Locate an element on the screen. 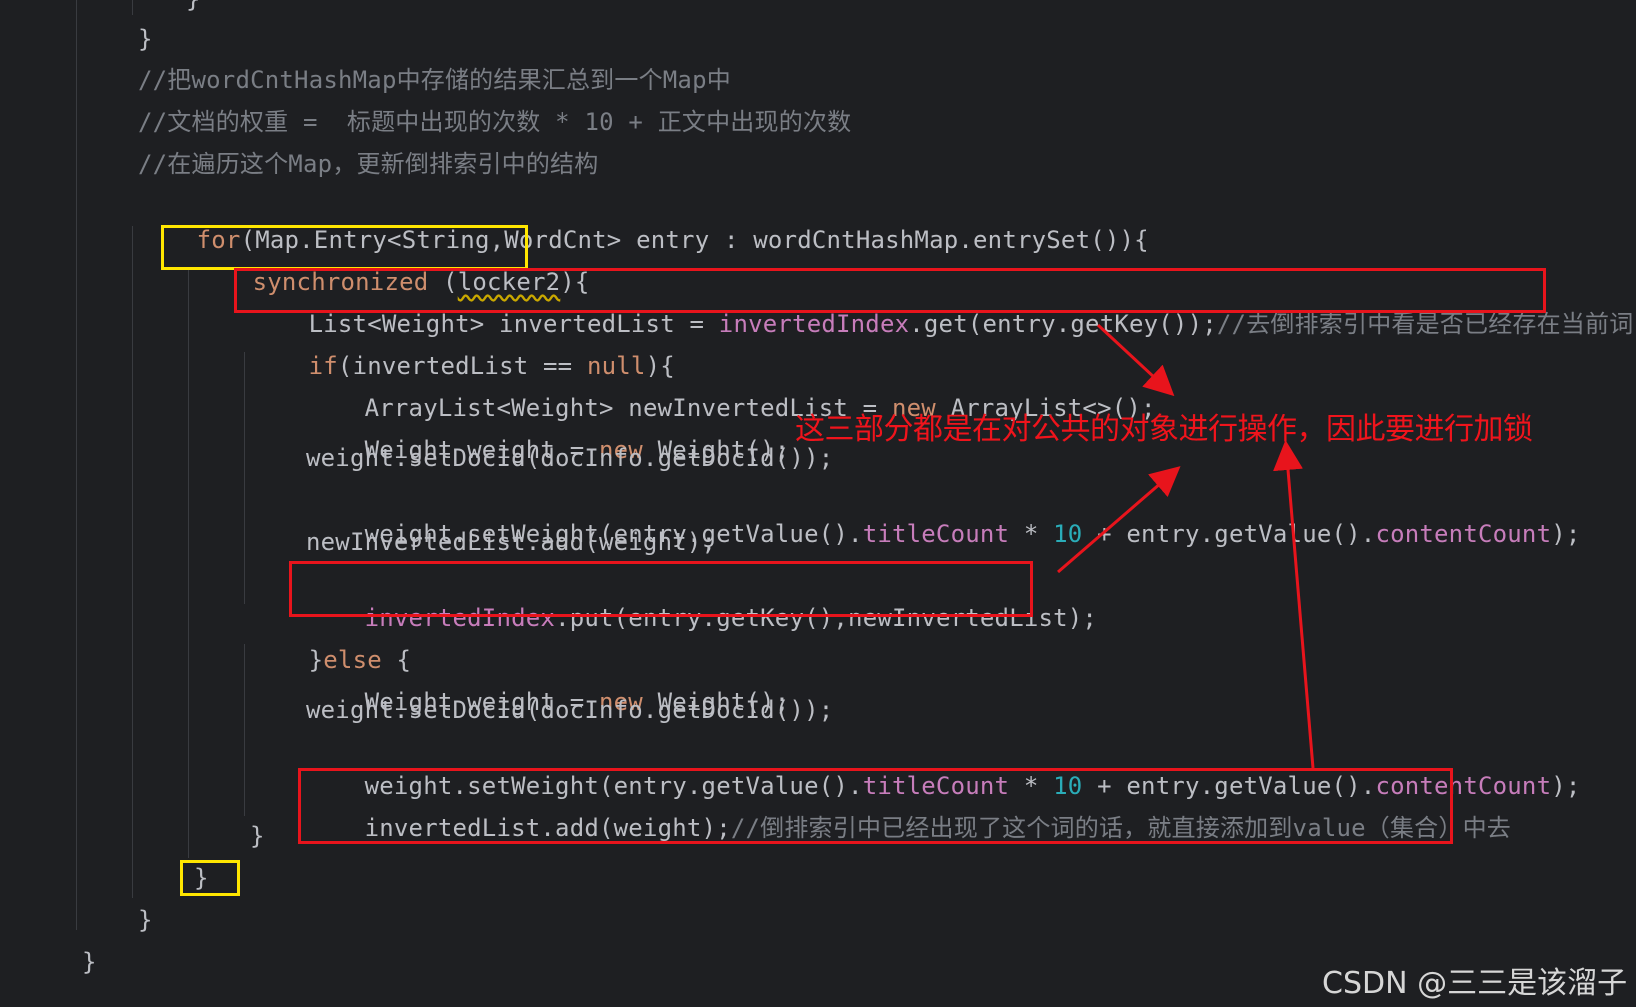 This screenshot has width=1636, height=1007. annotation-arrows is located at coordinates (1186, 546).